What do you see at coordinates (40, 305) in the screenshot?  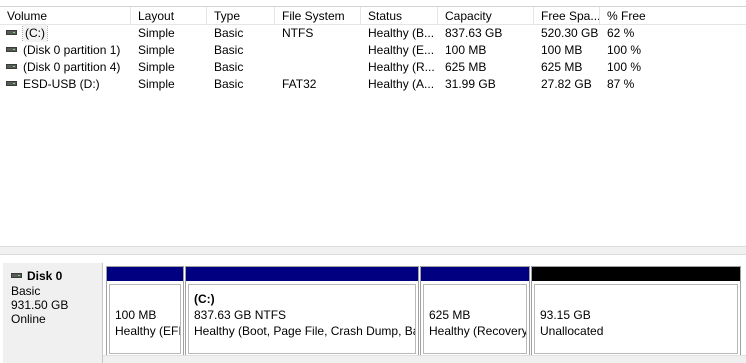 I see `disk-size: 931.50 GB` at bounding box center [40, 305].